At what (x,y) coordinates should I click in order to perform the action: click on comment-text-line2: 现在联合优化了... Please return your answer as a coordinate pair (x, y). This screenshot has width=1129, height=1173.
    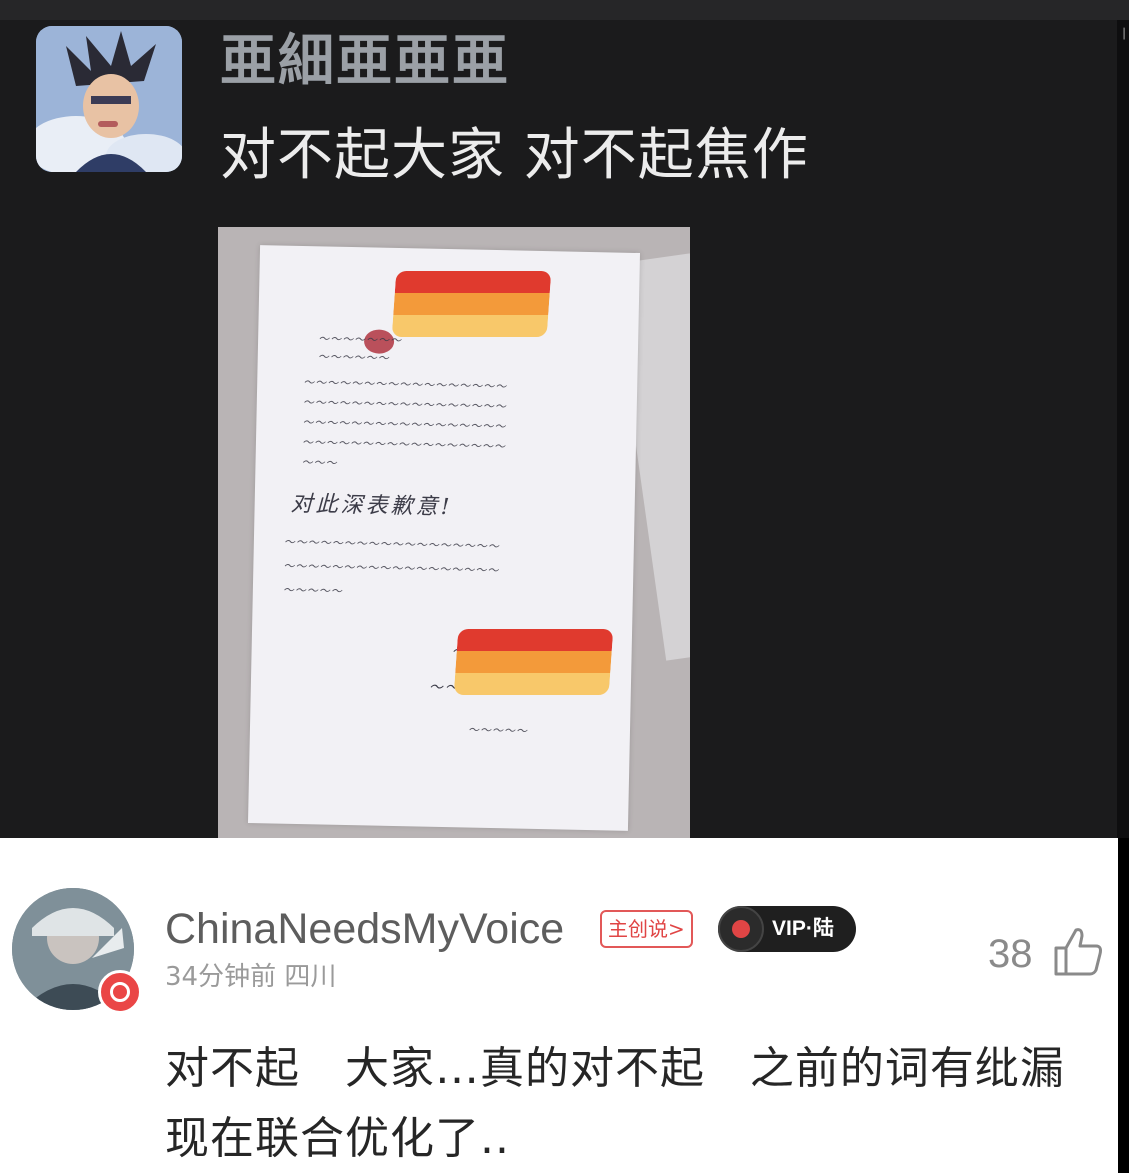
    Looking at the image, I should click on (337, 1138).